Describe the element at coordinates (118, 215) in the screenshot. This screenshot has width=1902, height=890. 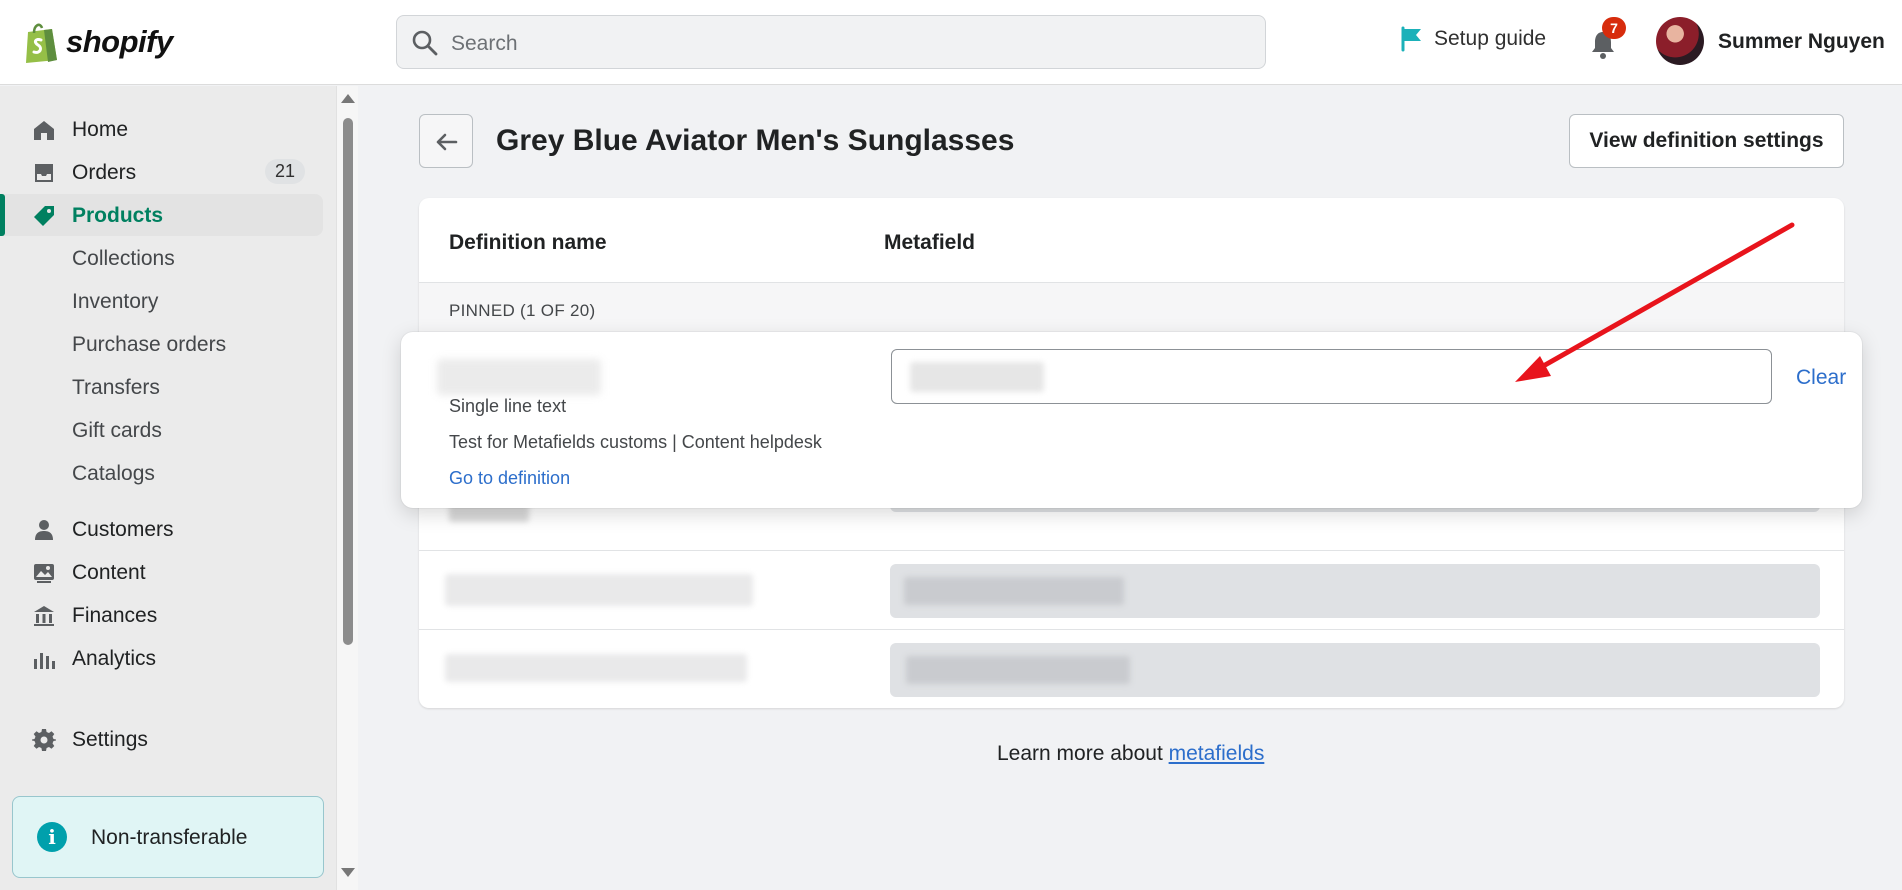
I see `sidebar-item-label: Products` at that location.